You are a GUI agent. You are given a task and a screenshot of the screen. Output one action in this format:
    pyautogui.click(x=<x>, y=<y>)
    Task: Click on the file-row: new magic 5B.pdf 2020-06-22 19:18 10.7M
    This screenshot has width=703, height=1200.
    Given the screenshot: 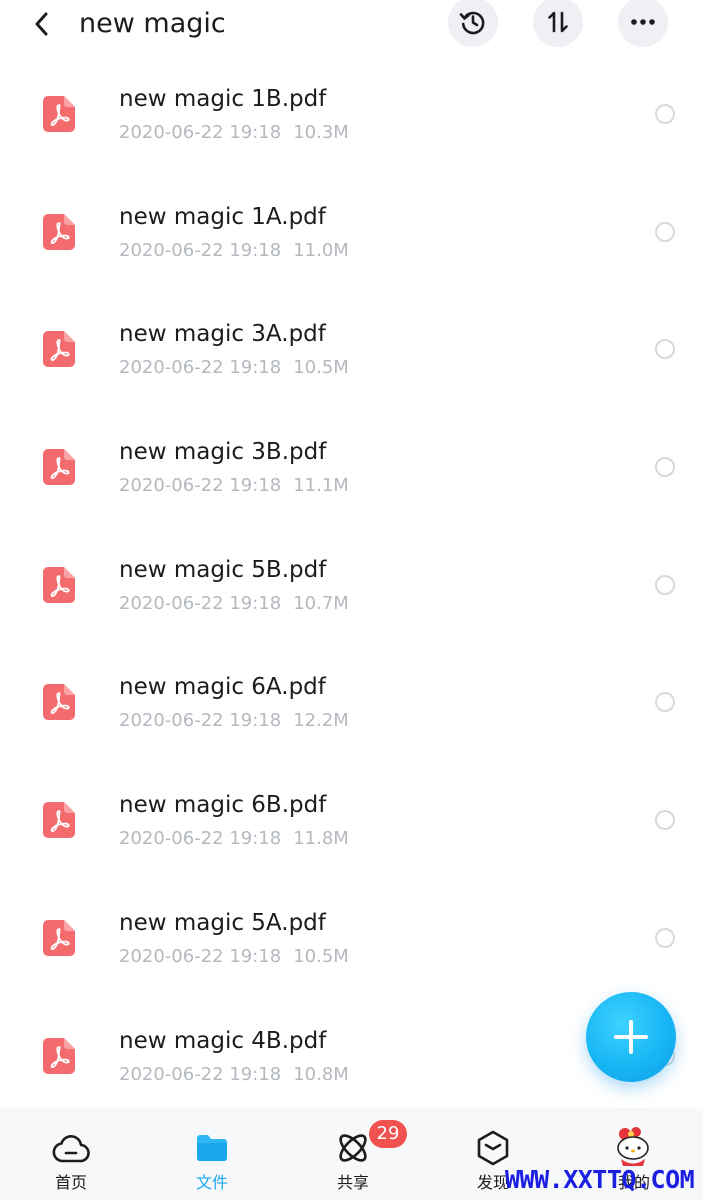 What is the action you would take?
    pyautogui.click(x=351, y=582)
    